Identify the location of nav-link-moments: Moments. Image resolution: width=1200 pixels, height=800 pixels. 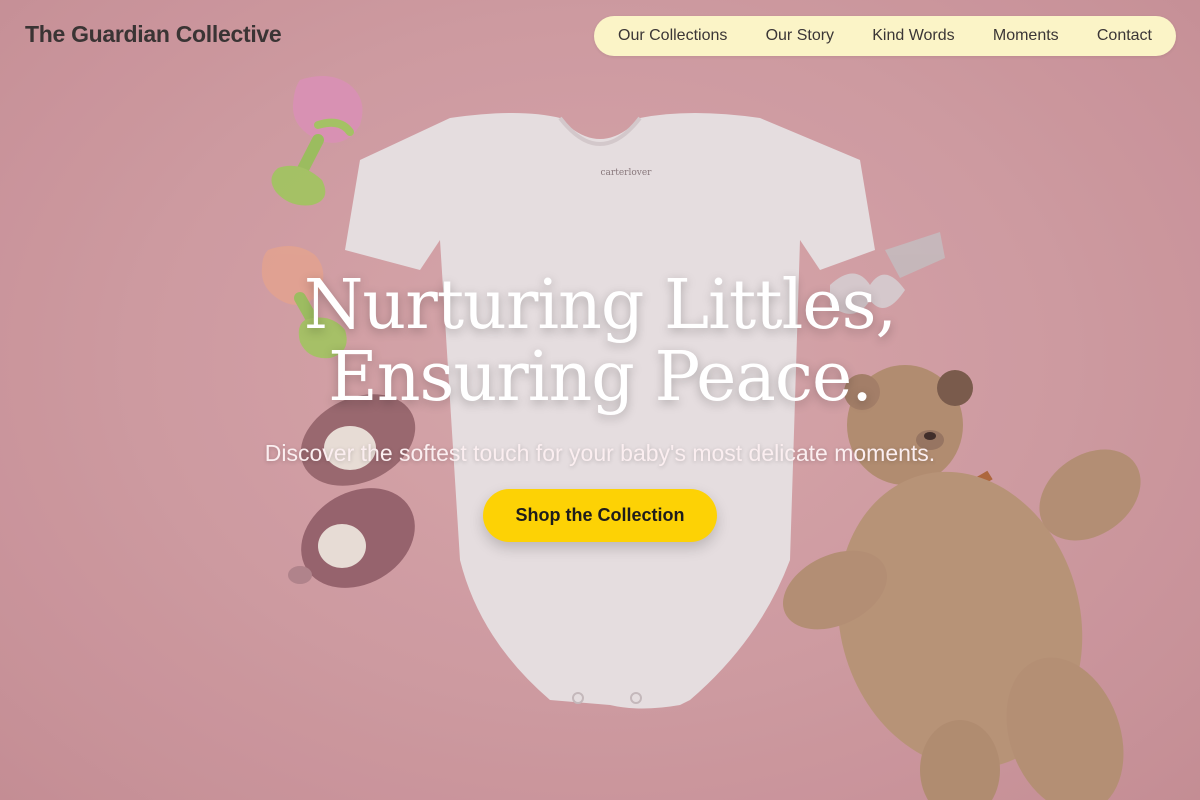
(1026, 36).